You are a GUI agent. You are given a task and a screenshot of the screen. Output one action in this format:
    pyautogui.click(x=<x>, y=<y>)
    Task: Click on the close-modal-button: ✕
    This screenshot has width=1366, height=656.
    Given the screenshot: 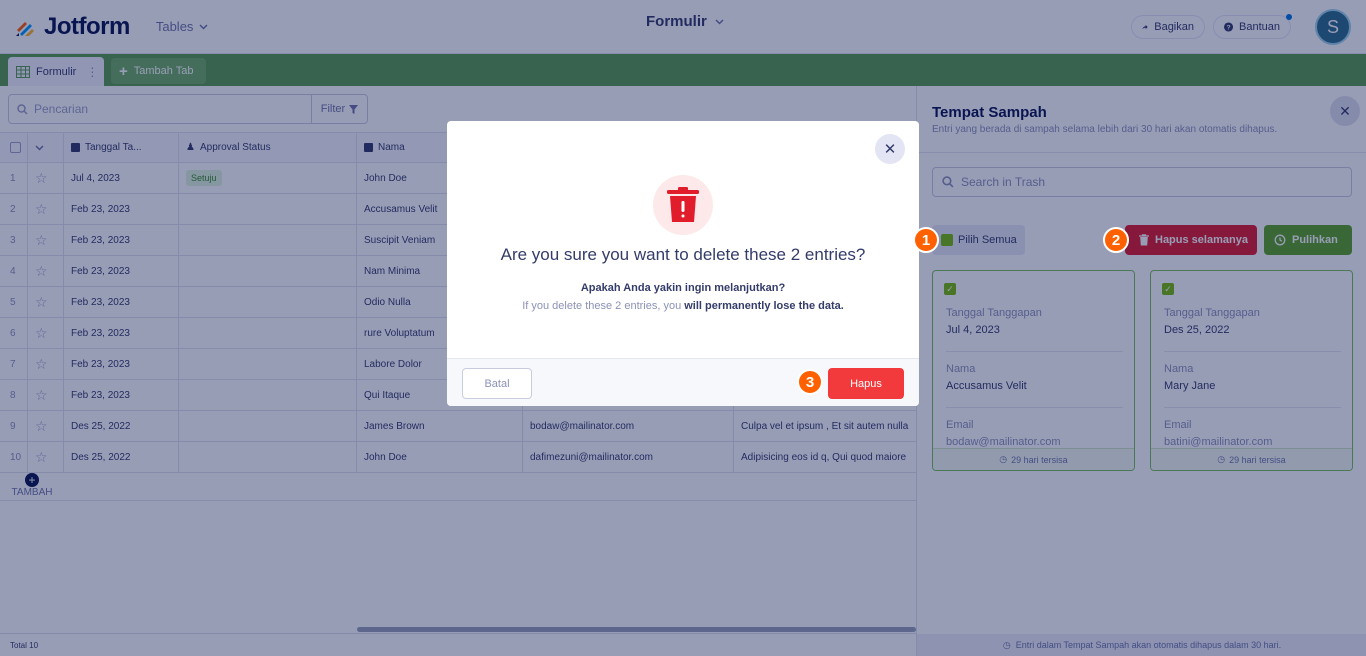 What is the action you would take?
    pyautogui.click(x=890, y=149)
    